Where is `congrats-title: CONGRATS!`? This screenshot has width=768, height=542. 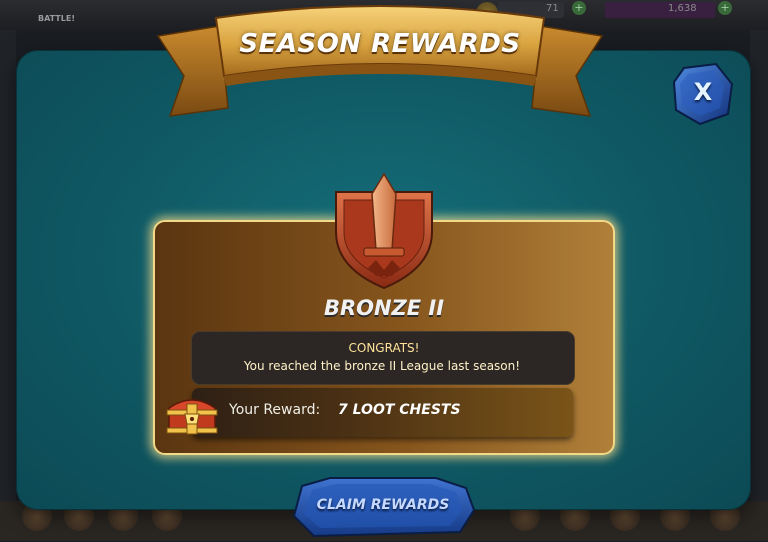 congrats-title: CONGRATS! is located at coordinates (384, 348).